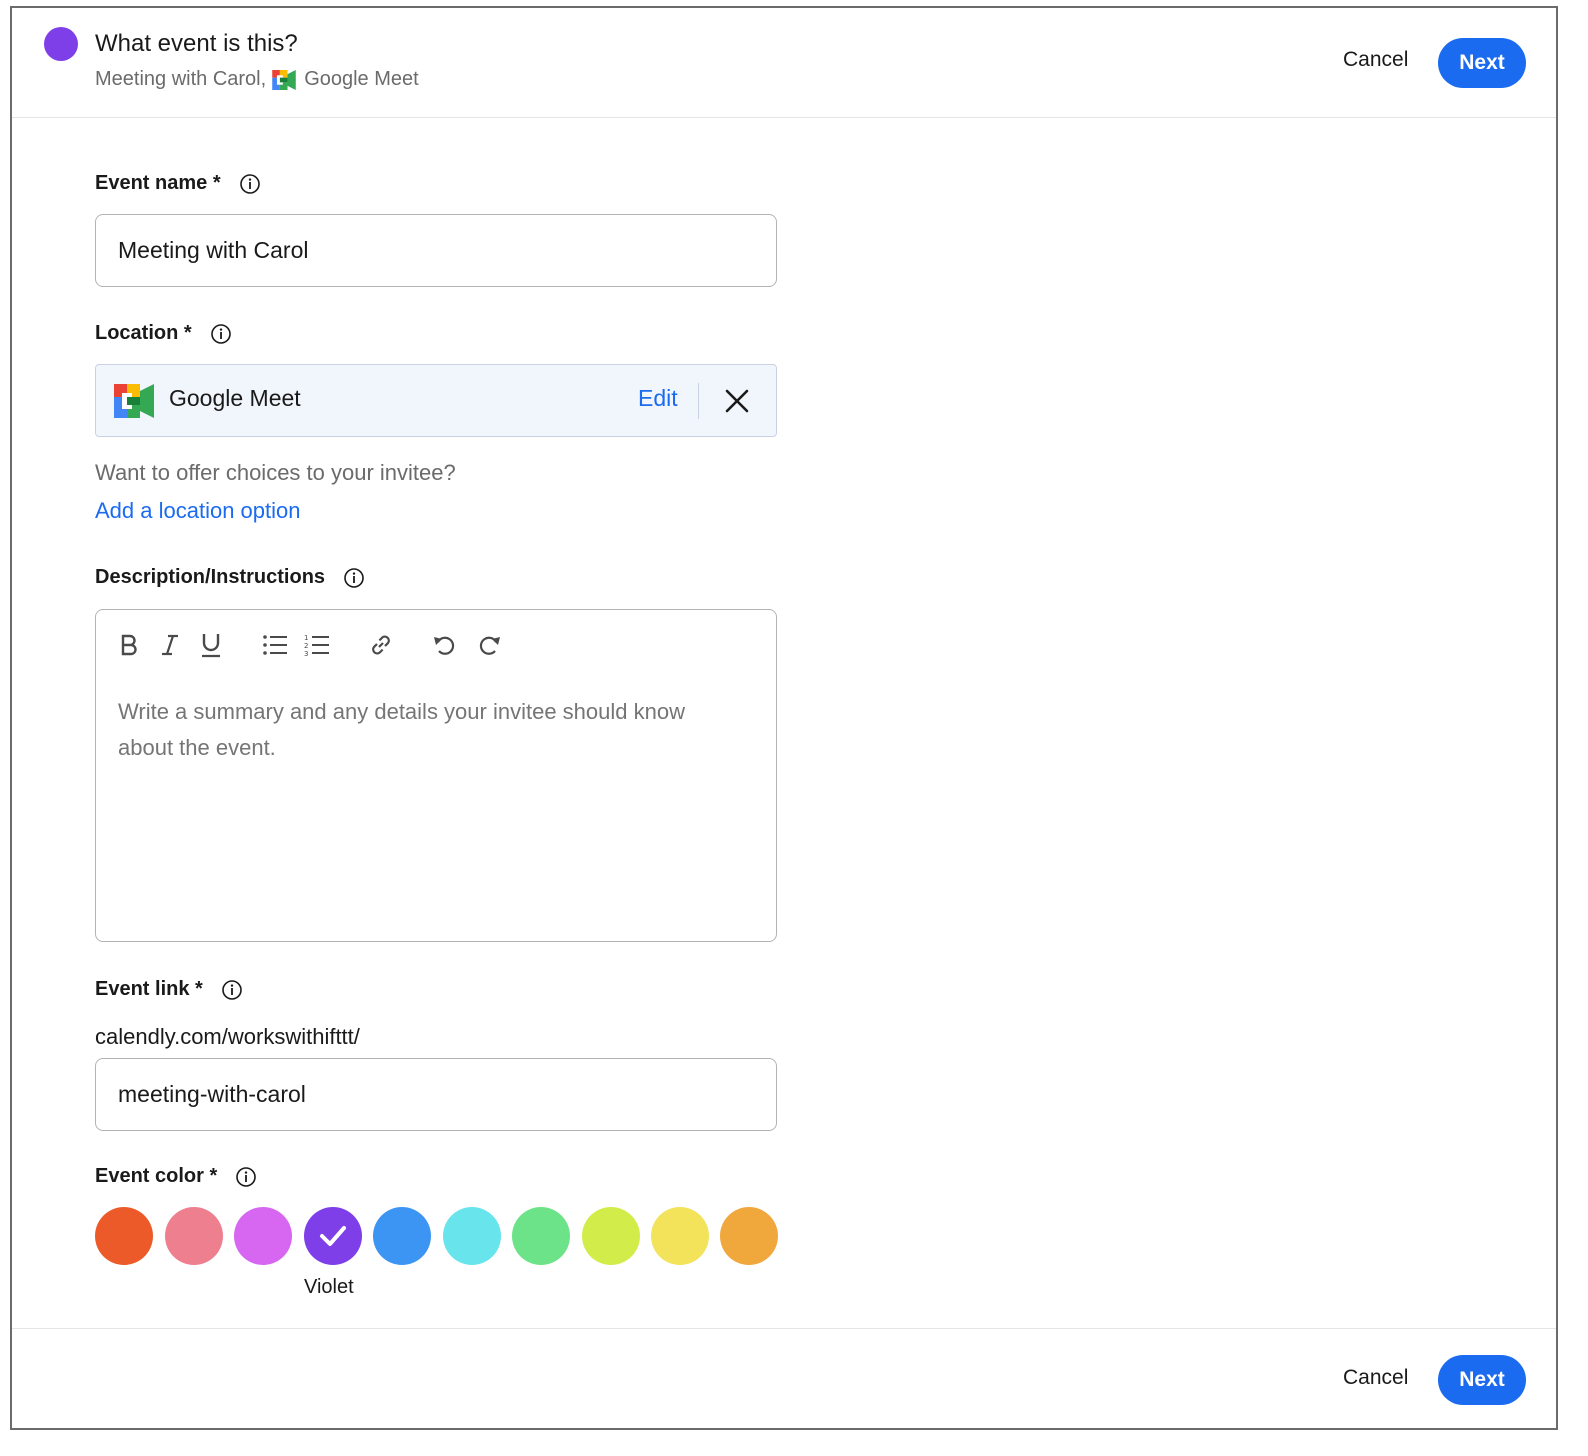 The width and height of the screenshot is (1588, 1456). What do you see at coordinates (749, 1236) in the screenshot?
I see `color-swatch-orange` at bounding box center [749, 1236].